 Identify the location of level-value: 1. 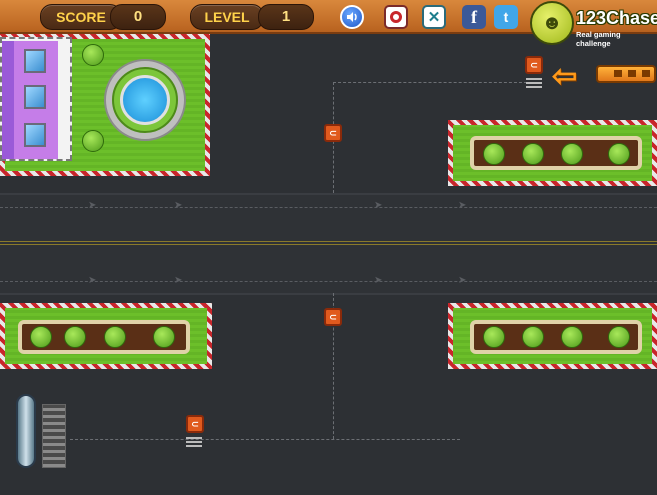
(286, 17).